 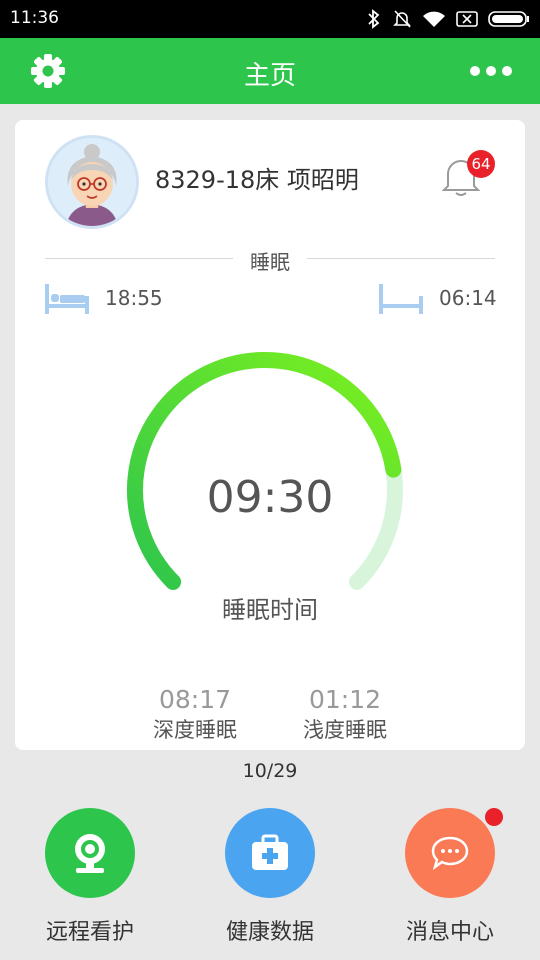 What do you see at coordinates (257, 180) in the screenshot?
I see `patient-name: 8329-18床 项昭明` at bounding box center [257, 180].